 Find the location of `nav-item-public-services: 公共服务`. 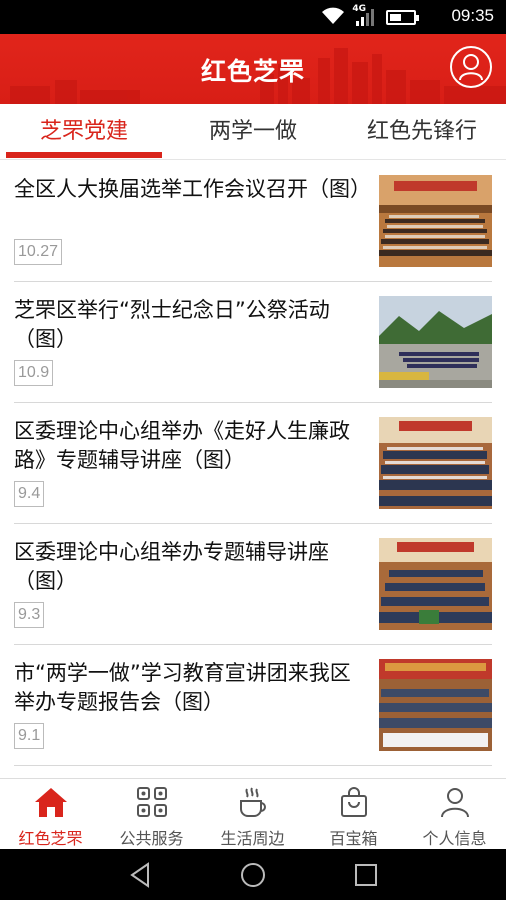

nav-item-public-services: 公共服务 is located at coordinates (151, 814).